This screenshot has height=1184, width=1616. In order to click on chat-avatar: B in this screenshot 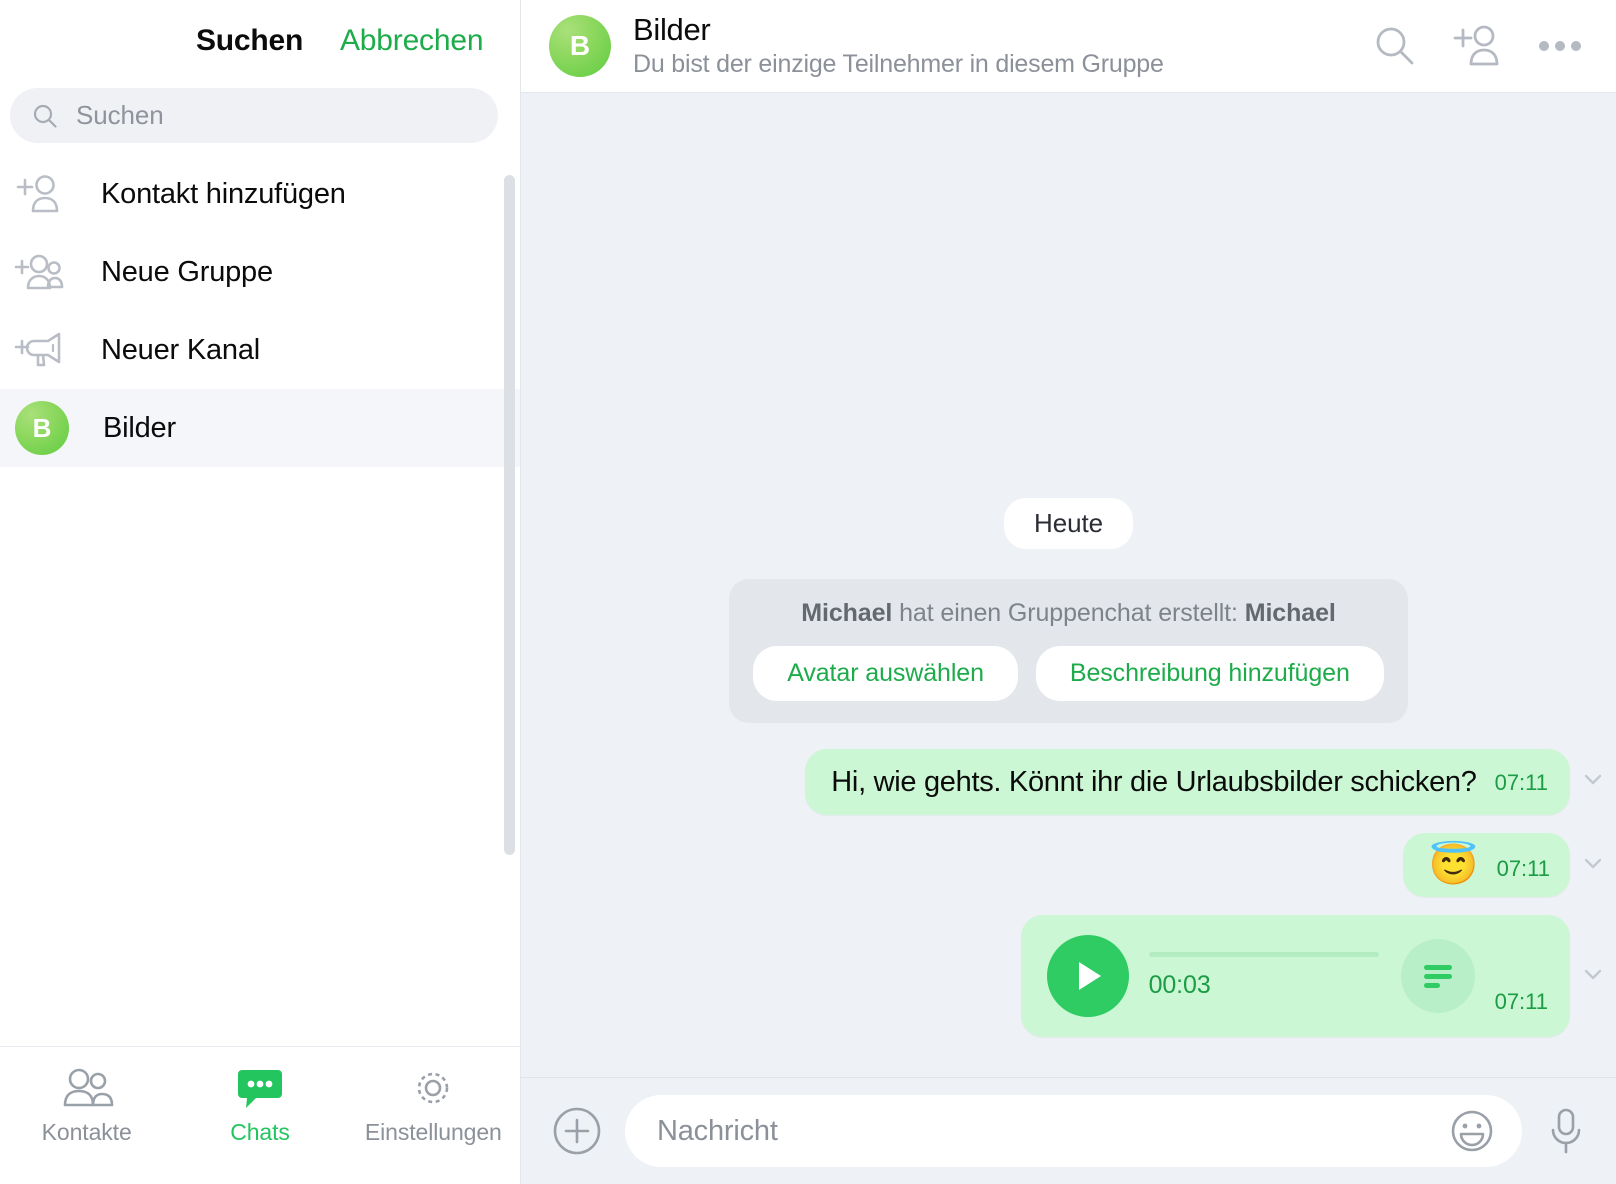, I will do `click(580, 46)`.